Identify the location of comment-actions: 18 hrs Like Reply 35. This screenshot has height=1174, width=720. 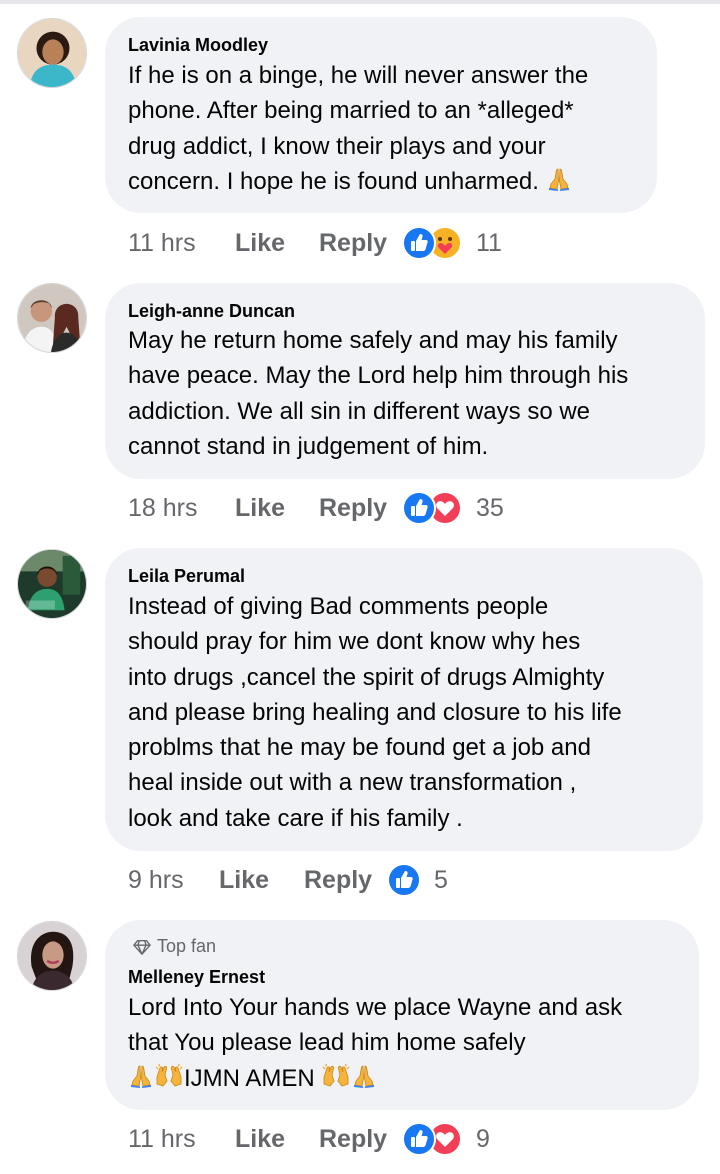
(338, 508).